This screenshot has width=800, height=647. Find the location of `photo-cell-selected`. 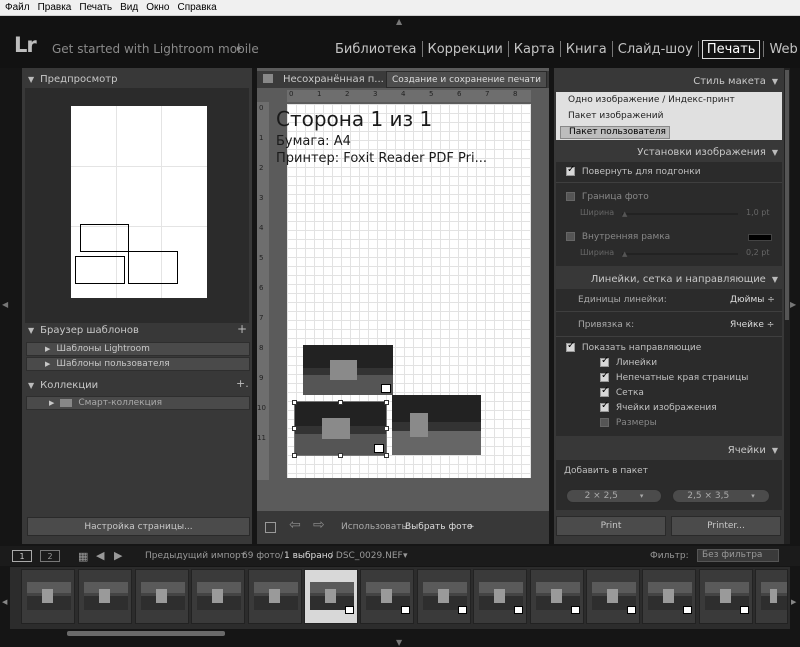

photo-cell-selected is located at coordinates (340, 428).